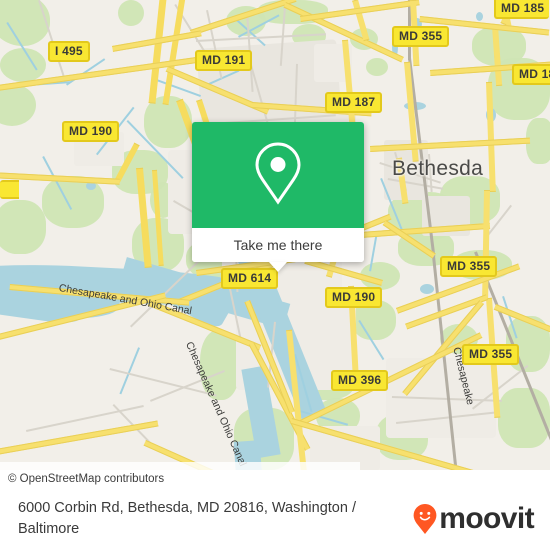 The width and height of the screenshot is (550, 550). What do you see at coordinates (224, 60) in the screenshot?
I see `road-shield: MD 191` at bounding box center [224, 60].